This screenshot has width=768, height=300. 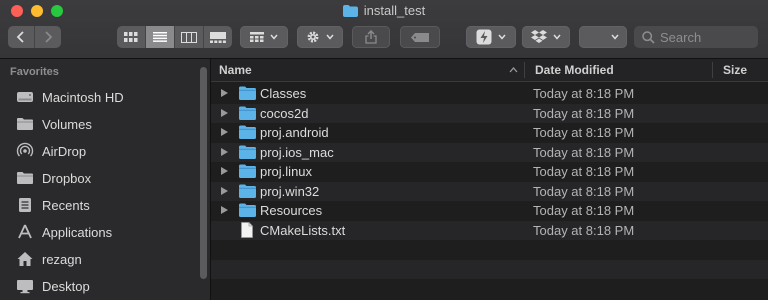 What do you see at coordinates (394, 10) in the screenshot?
I see `window-title-text: install_test` at bounding box center [394, 10].